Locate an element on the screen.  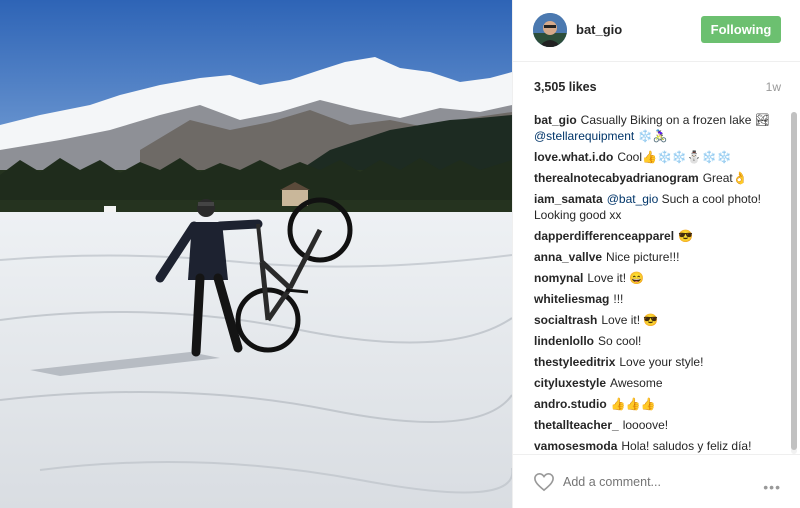
comments-scrollbar is located at coordinates (794, 283).